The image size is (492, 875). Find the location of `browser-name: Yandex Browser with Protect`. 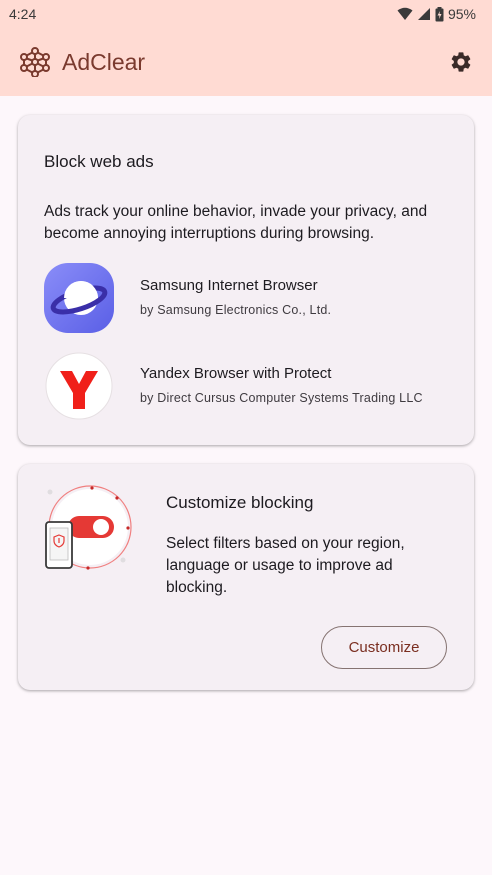

browser-name: Yandex Browser with Protect is located at coordinates (236, 373).